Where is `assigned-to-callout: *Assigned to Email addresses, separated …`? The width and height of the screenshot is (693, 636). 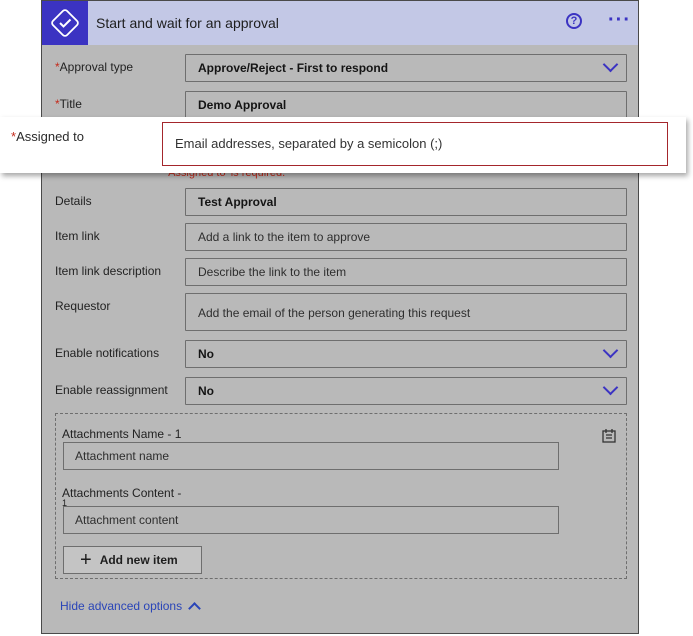
assigned-to-callout: *Assigned to Email addresses, separated … is located at coordinates (343, 145).